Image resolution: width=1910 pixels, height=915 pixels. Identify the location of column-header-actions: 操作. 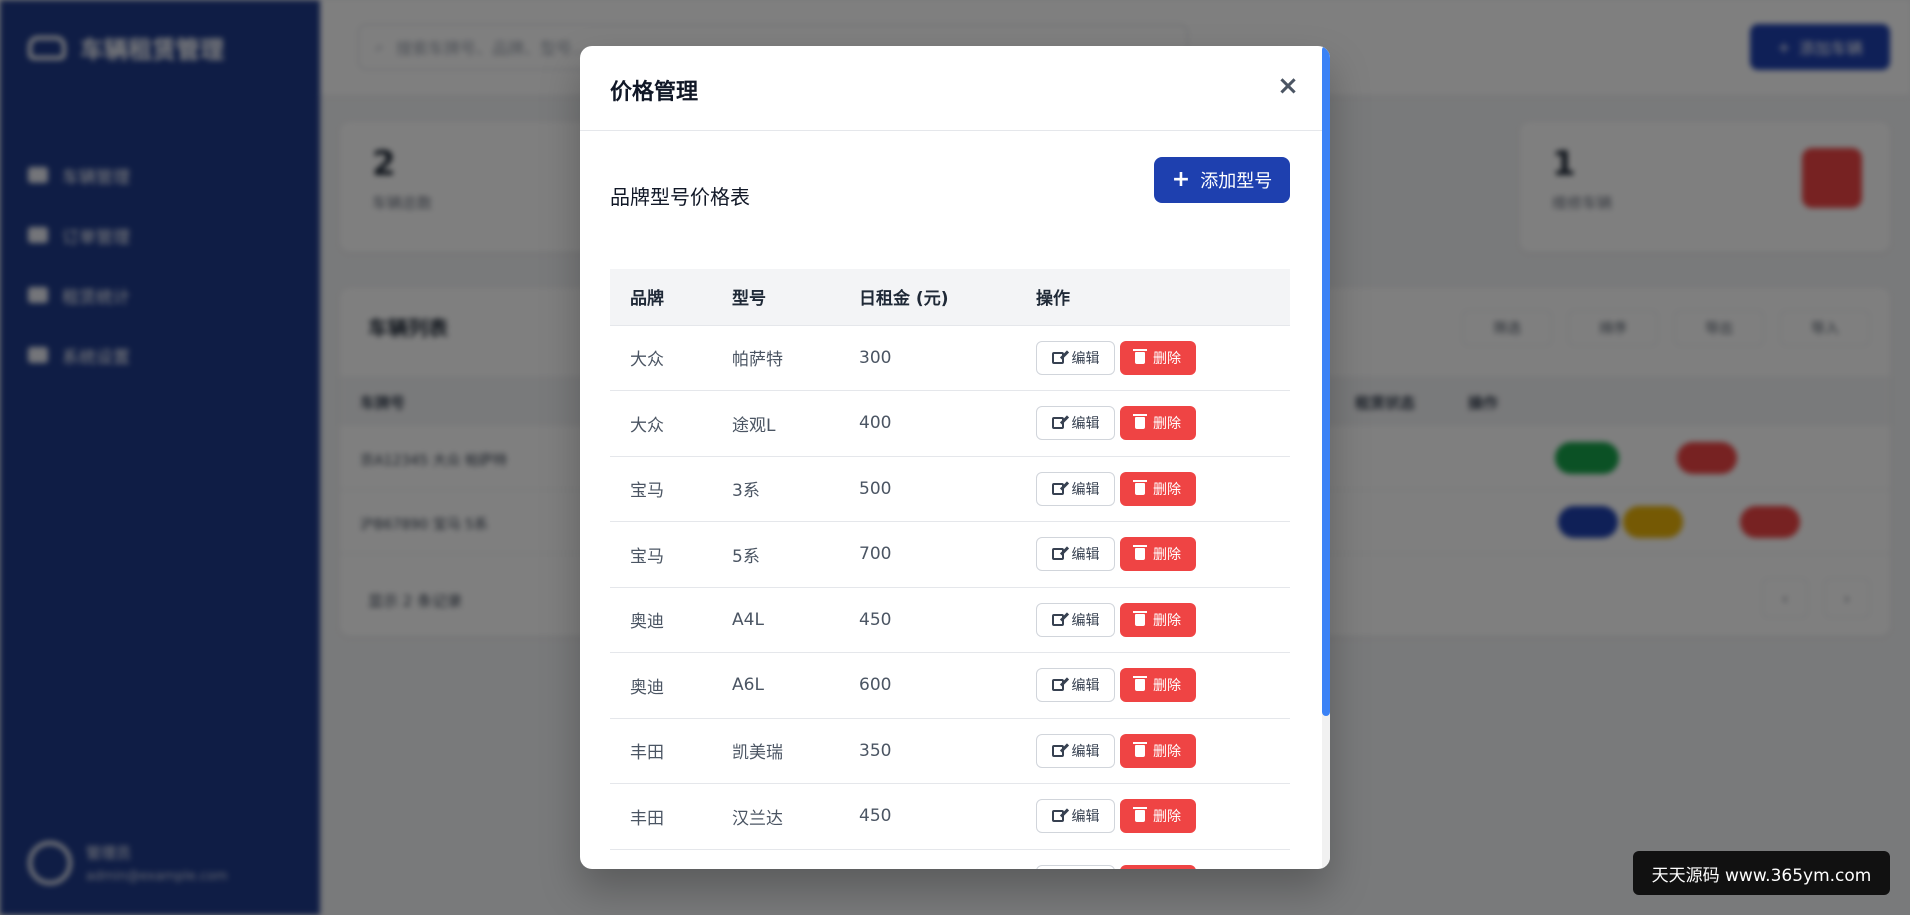
(1153, 297).